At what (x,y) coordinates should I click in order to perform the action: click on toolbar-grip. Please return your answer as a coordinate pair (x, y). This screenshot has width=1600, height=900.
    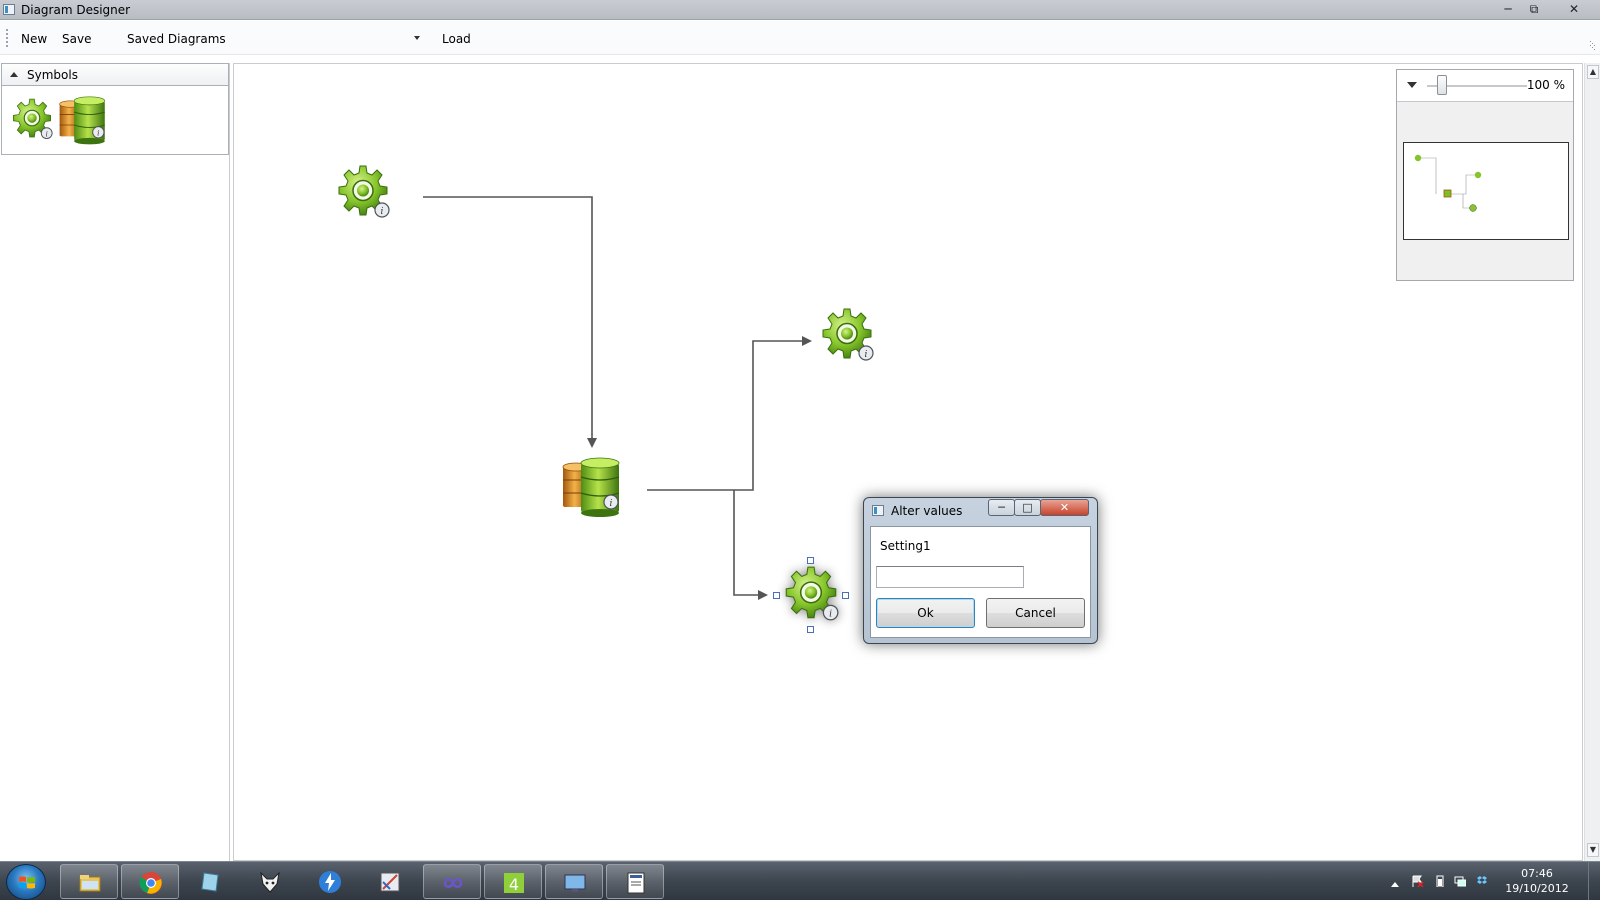
    Looking at the image, I should click on (7, 38).